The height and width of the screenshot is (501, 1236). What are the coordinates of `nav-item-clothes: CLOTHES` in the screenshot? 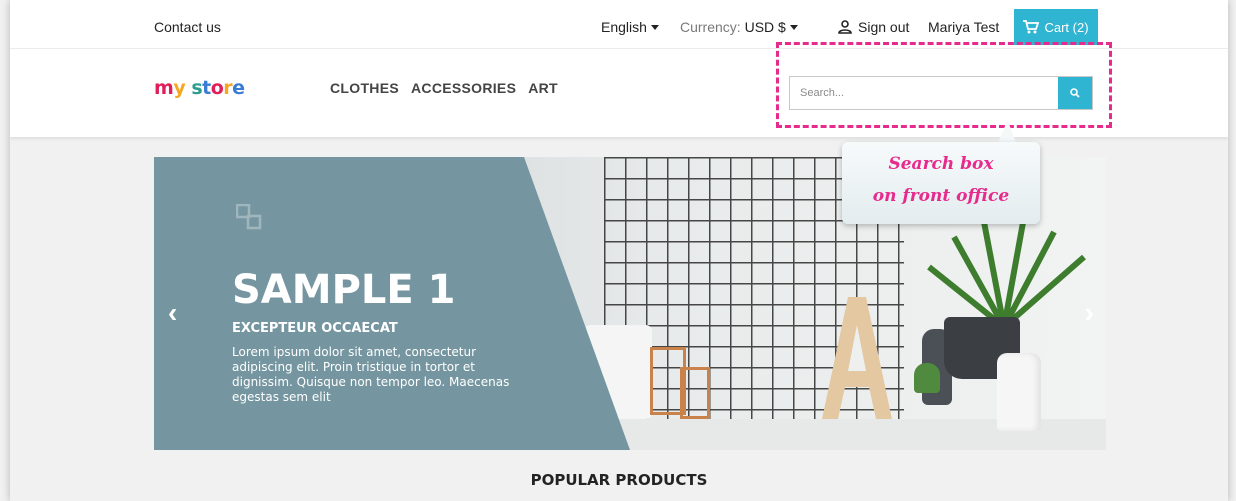 It's located at (364, 88).